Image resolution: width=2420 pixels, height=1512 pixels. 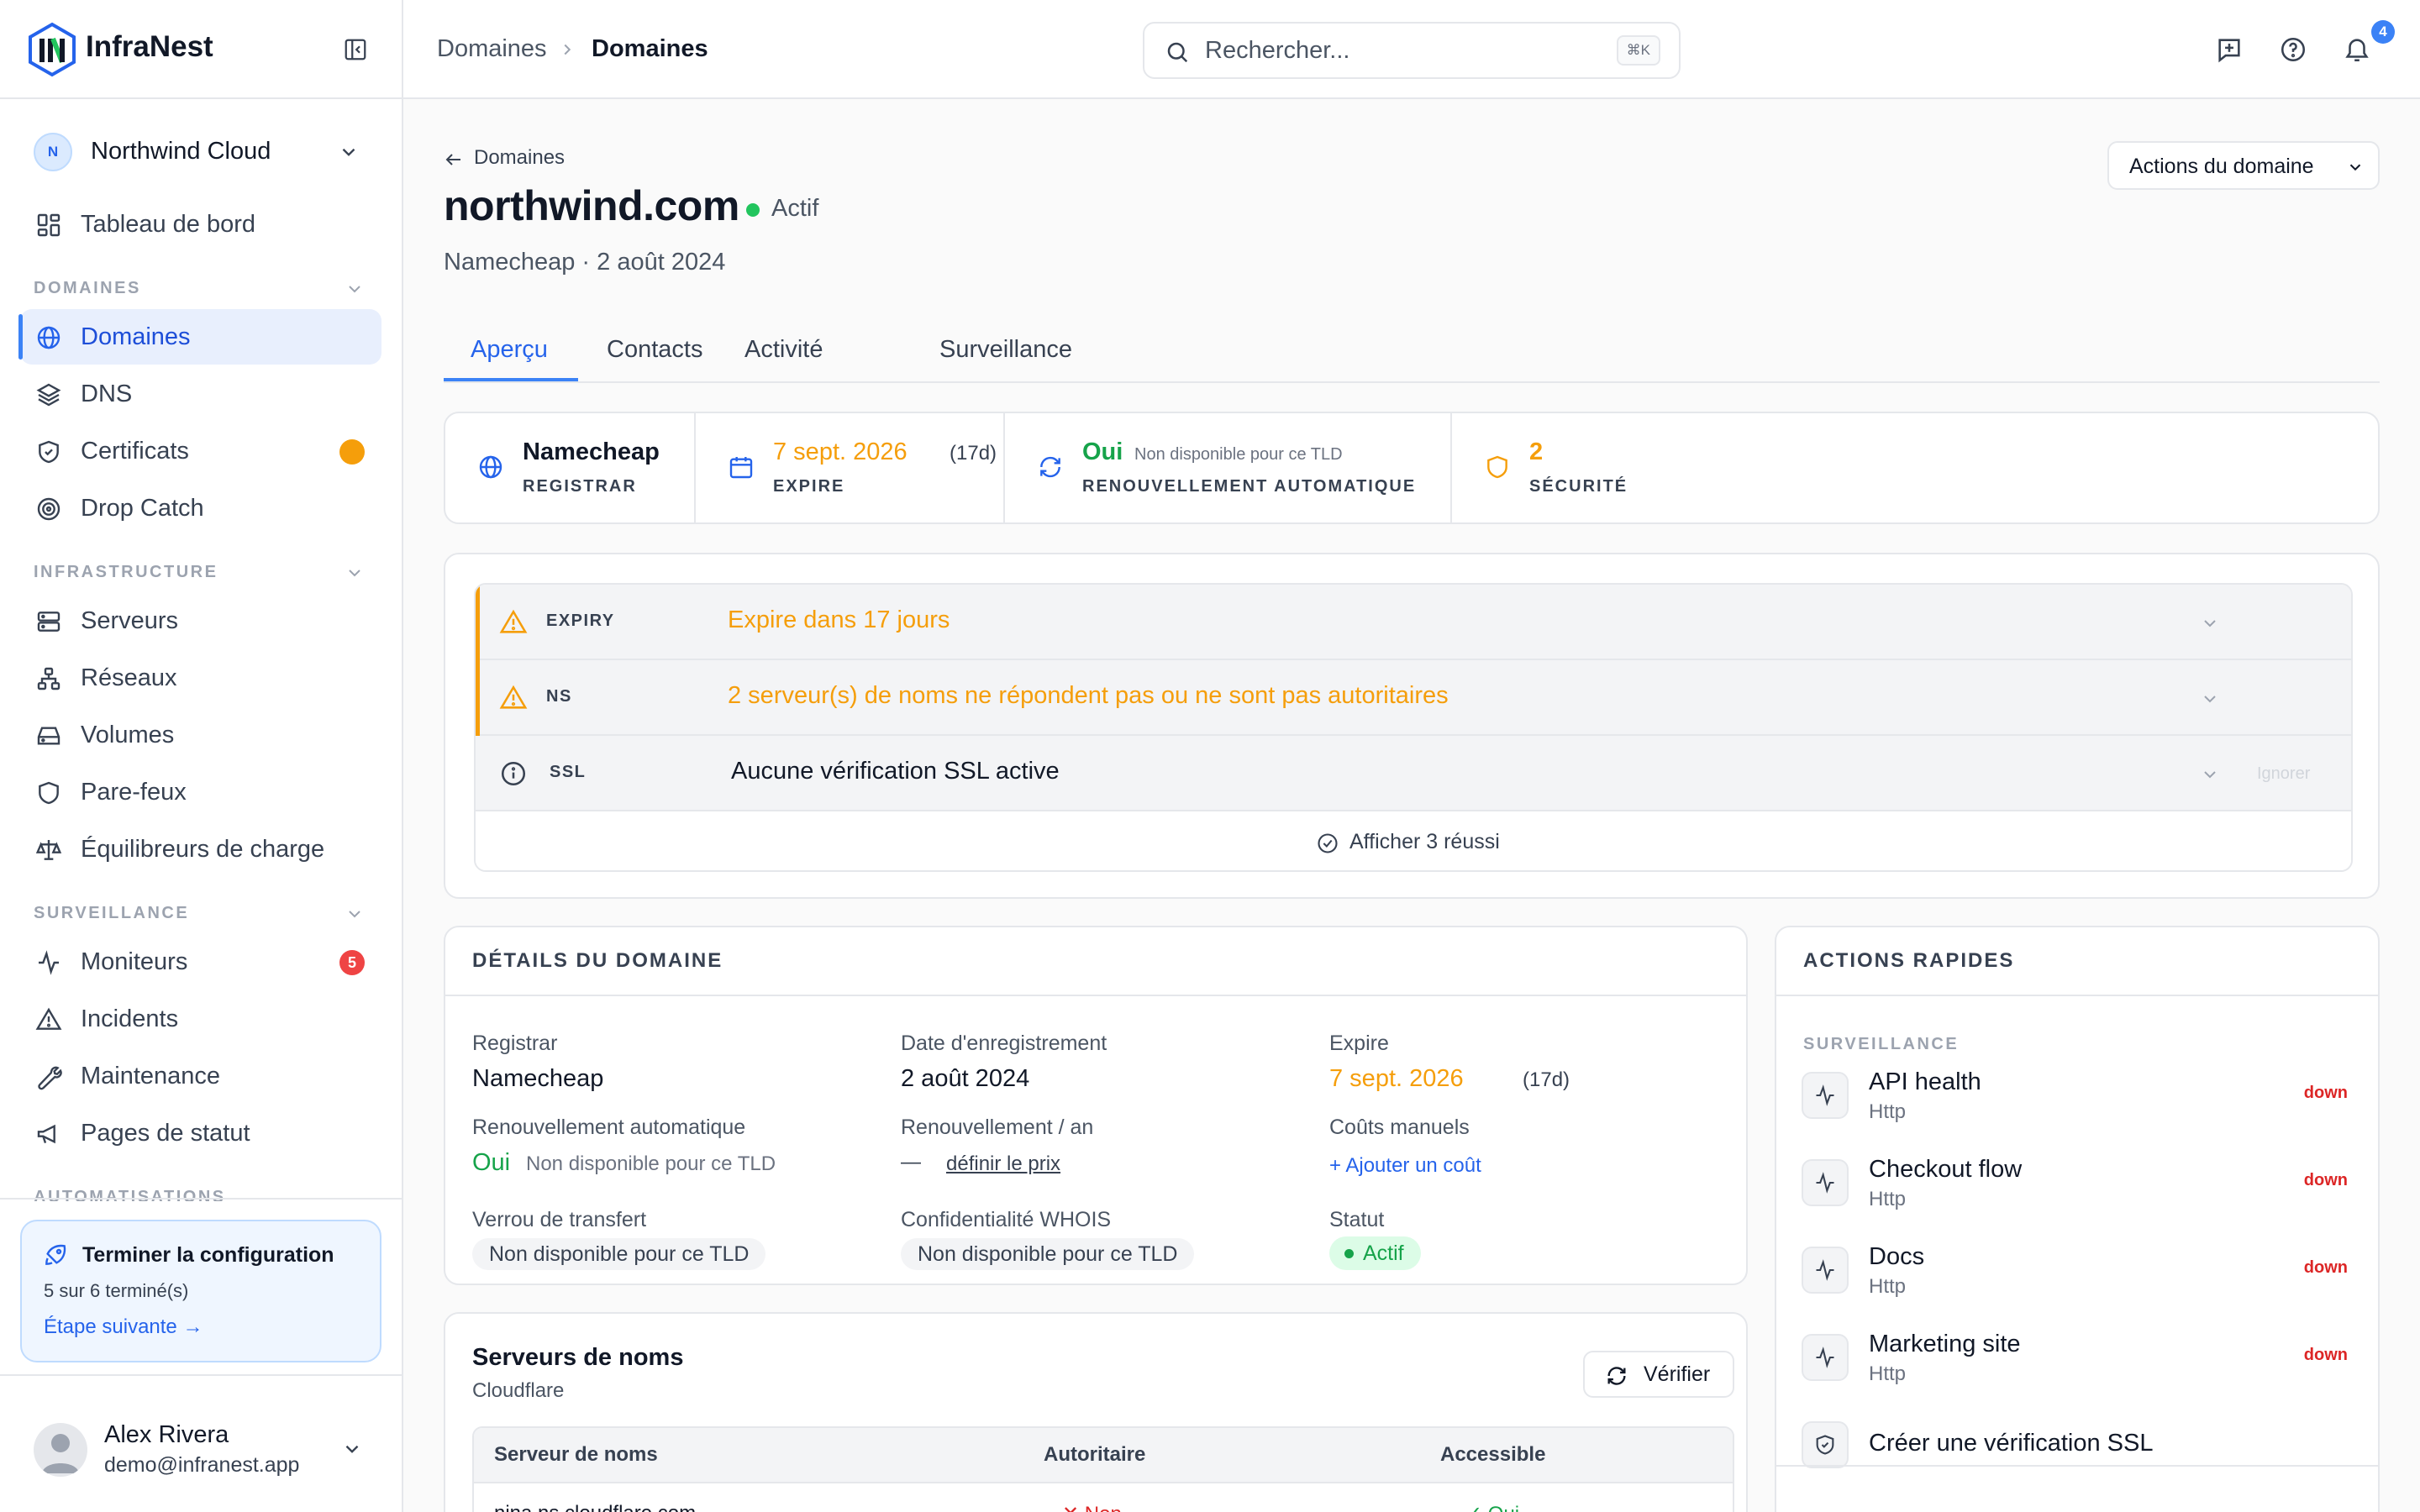 I want to click on sidebar-item-certificates: Certificats 1, so click(x=200, y=451).